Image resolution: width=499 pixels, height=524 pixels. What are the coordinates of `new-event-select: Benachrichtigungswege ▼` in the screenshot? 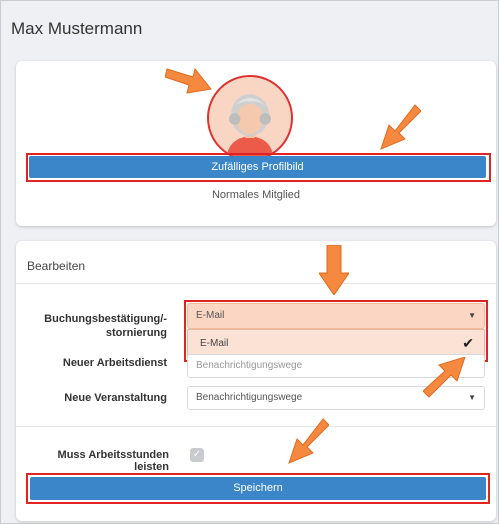 It's located at (336, 398).